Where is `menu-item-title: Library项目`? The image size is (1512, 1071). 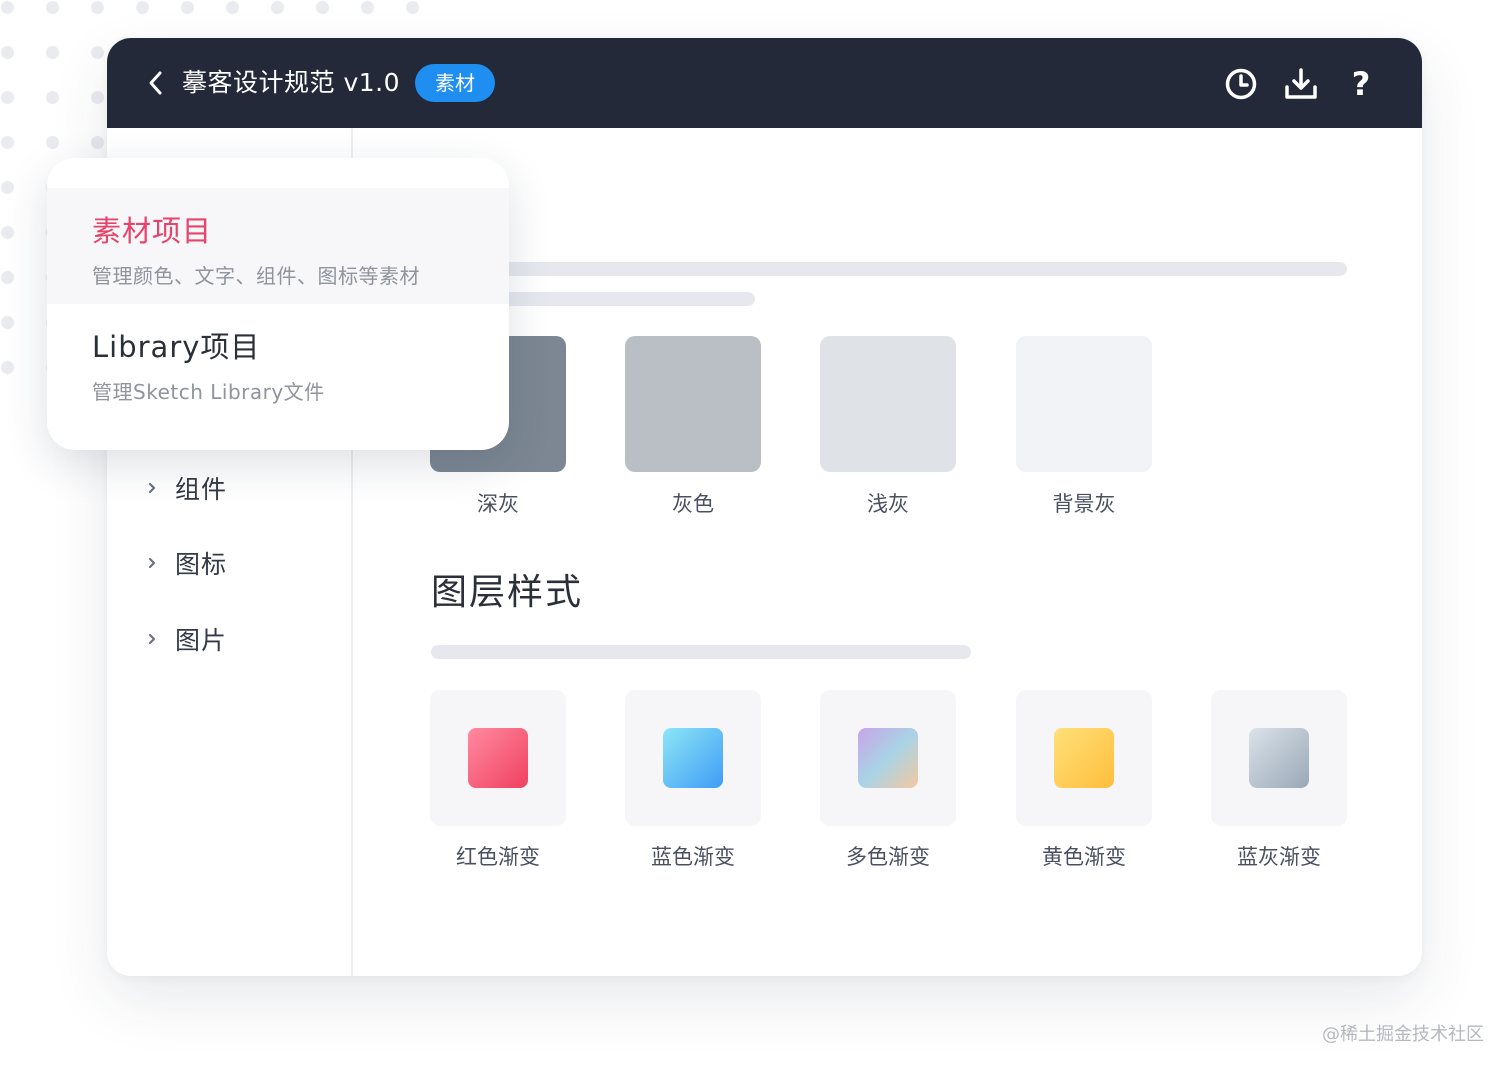
menu-item-title: Library项目 is located at coordinates (176, 347).